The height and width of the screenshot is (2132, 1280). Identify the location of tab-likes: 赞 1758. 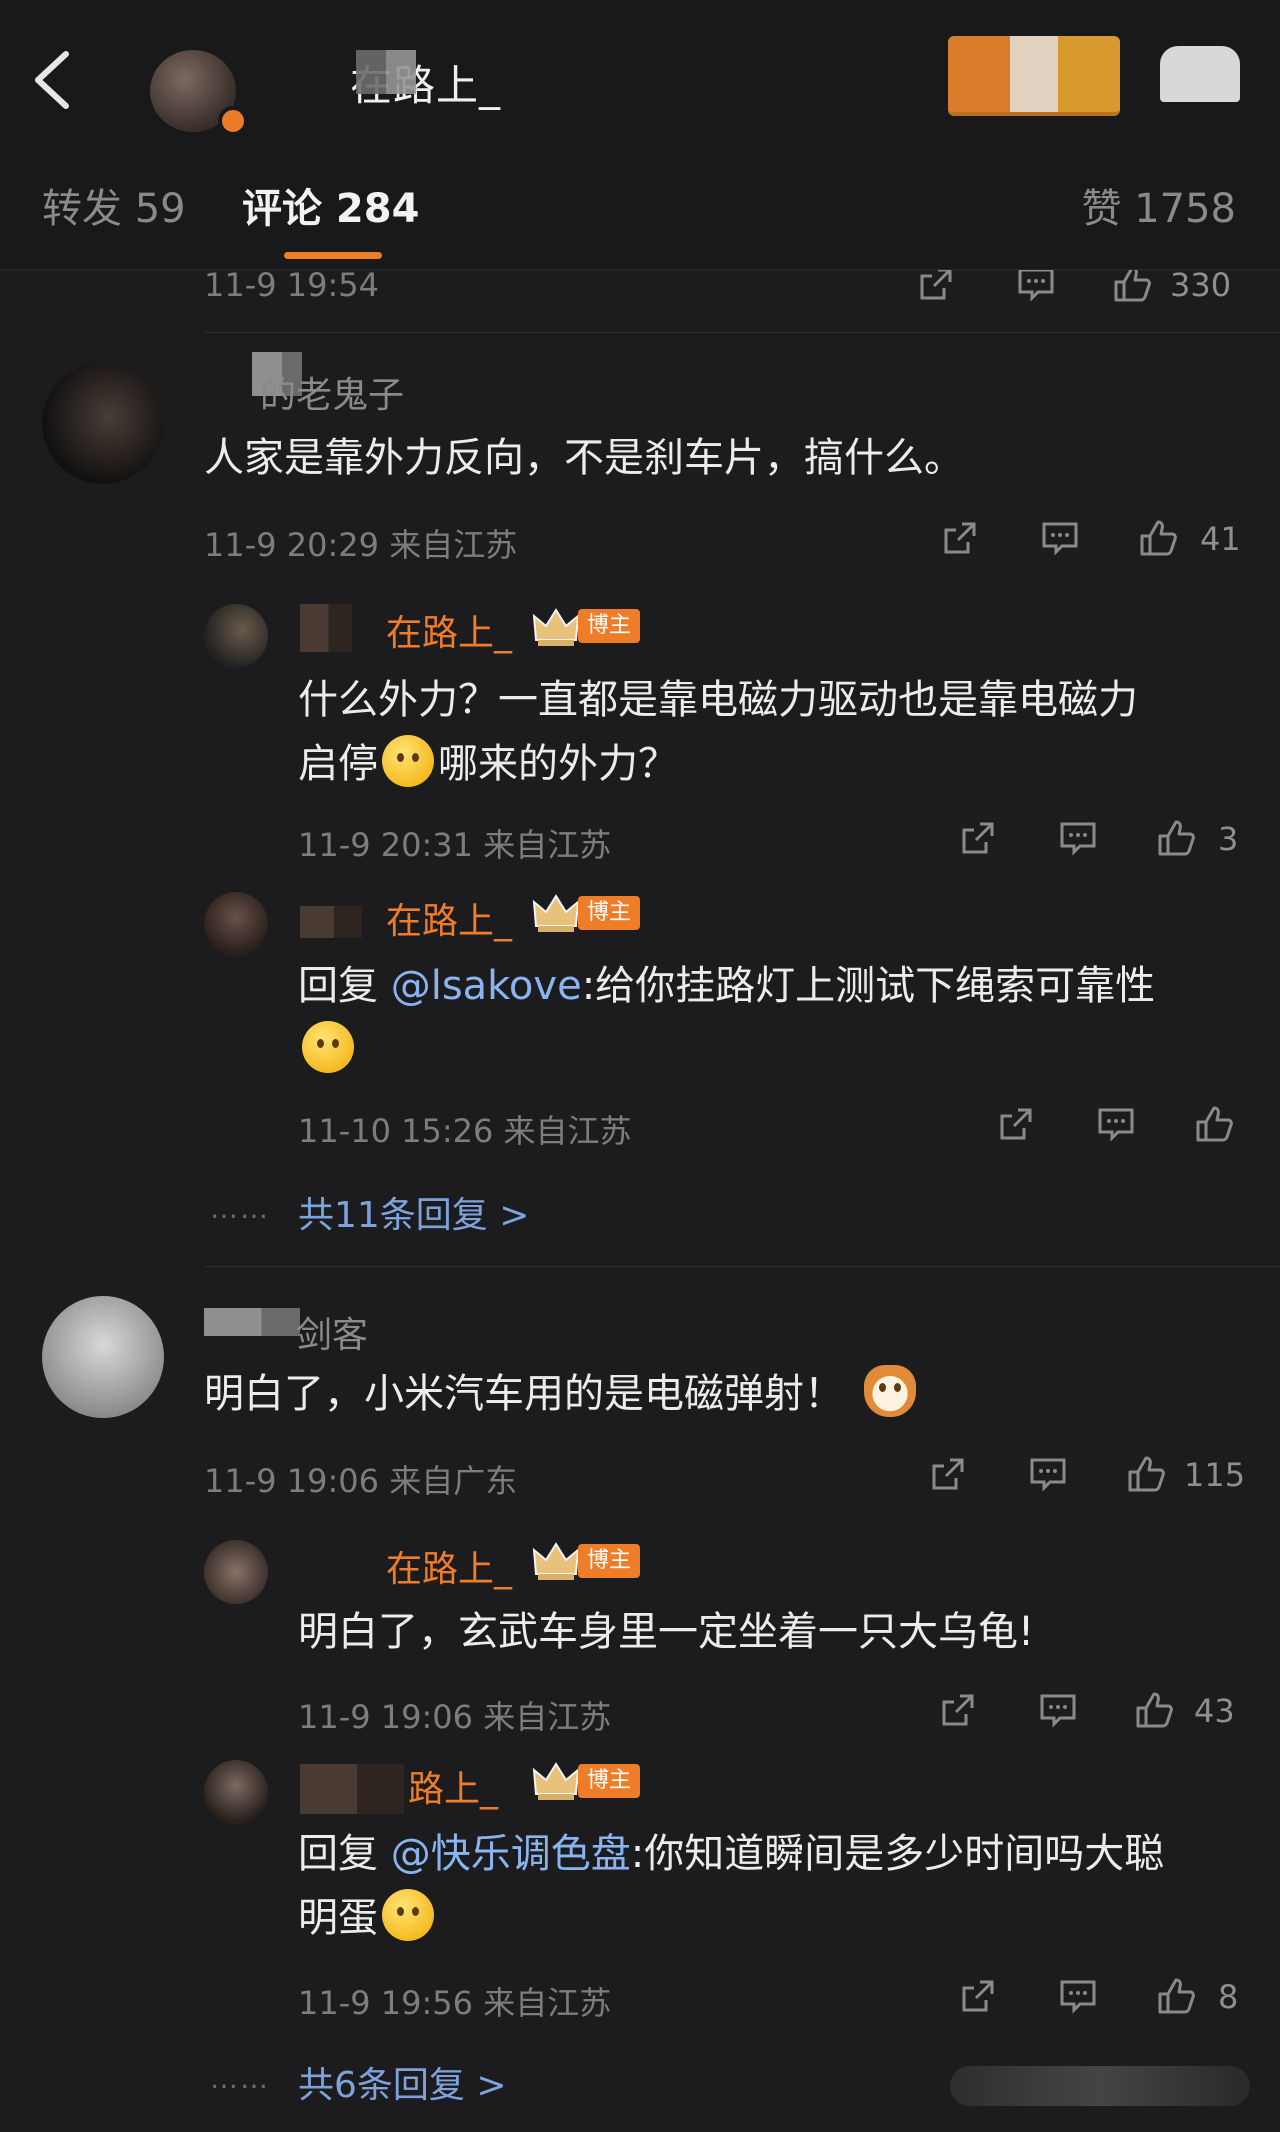
(1158, 205).